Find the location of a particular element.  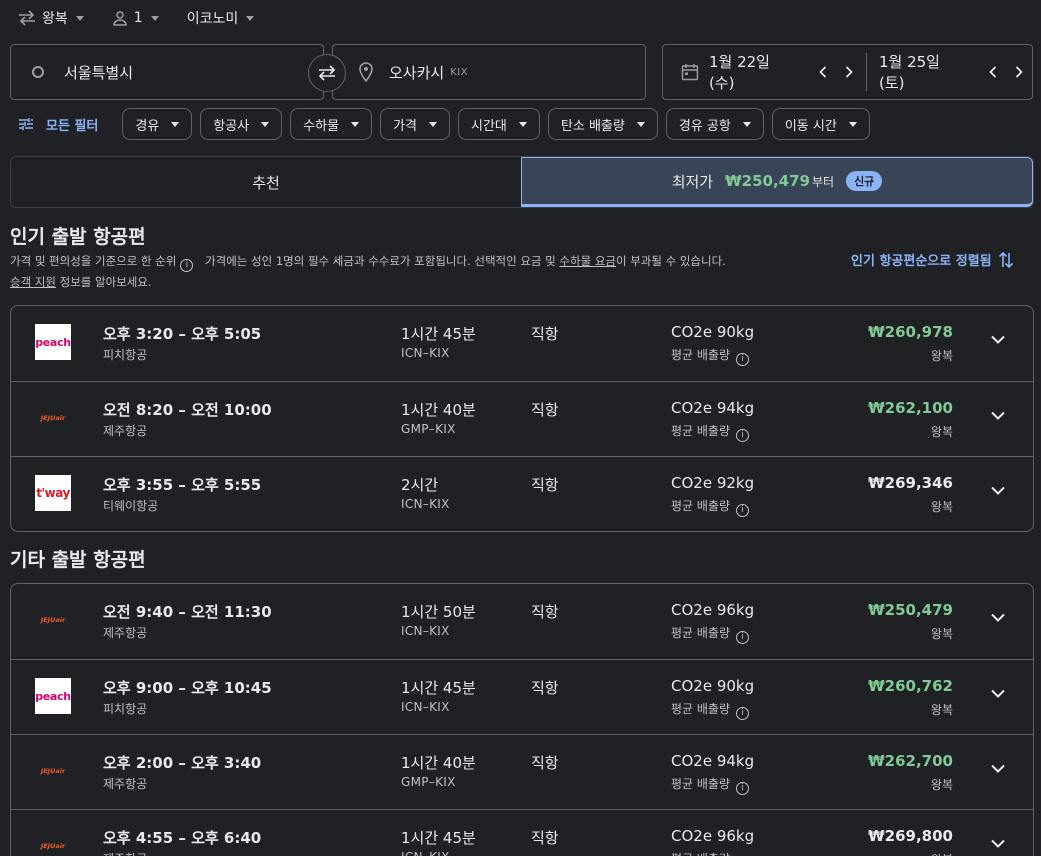

tab-cheapest: 최저가 ₩250,479 부터 신규 is located at coordinates (777, 182).